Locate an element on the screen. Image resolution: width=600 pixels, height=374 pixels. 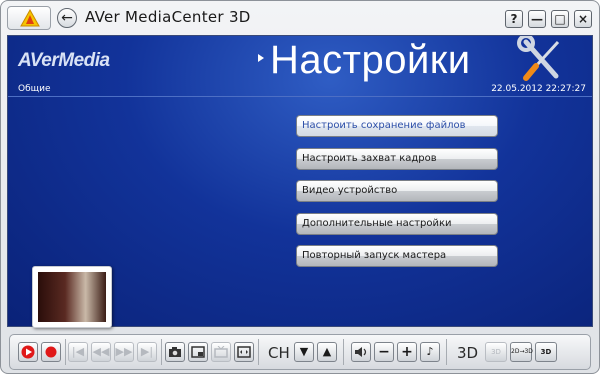
channel-up-button: ▲ is located at coordinates (327, 352).